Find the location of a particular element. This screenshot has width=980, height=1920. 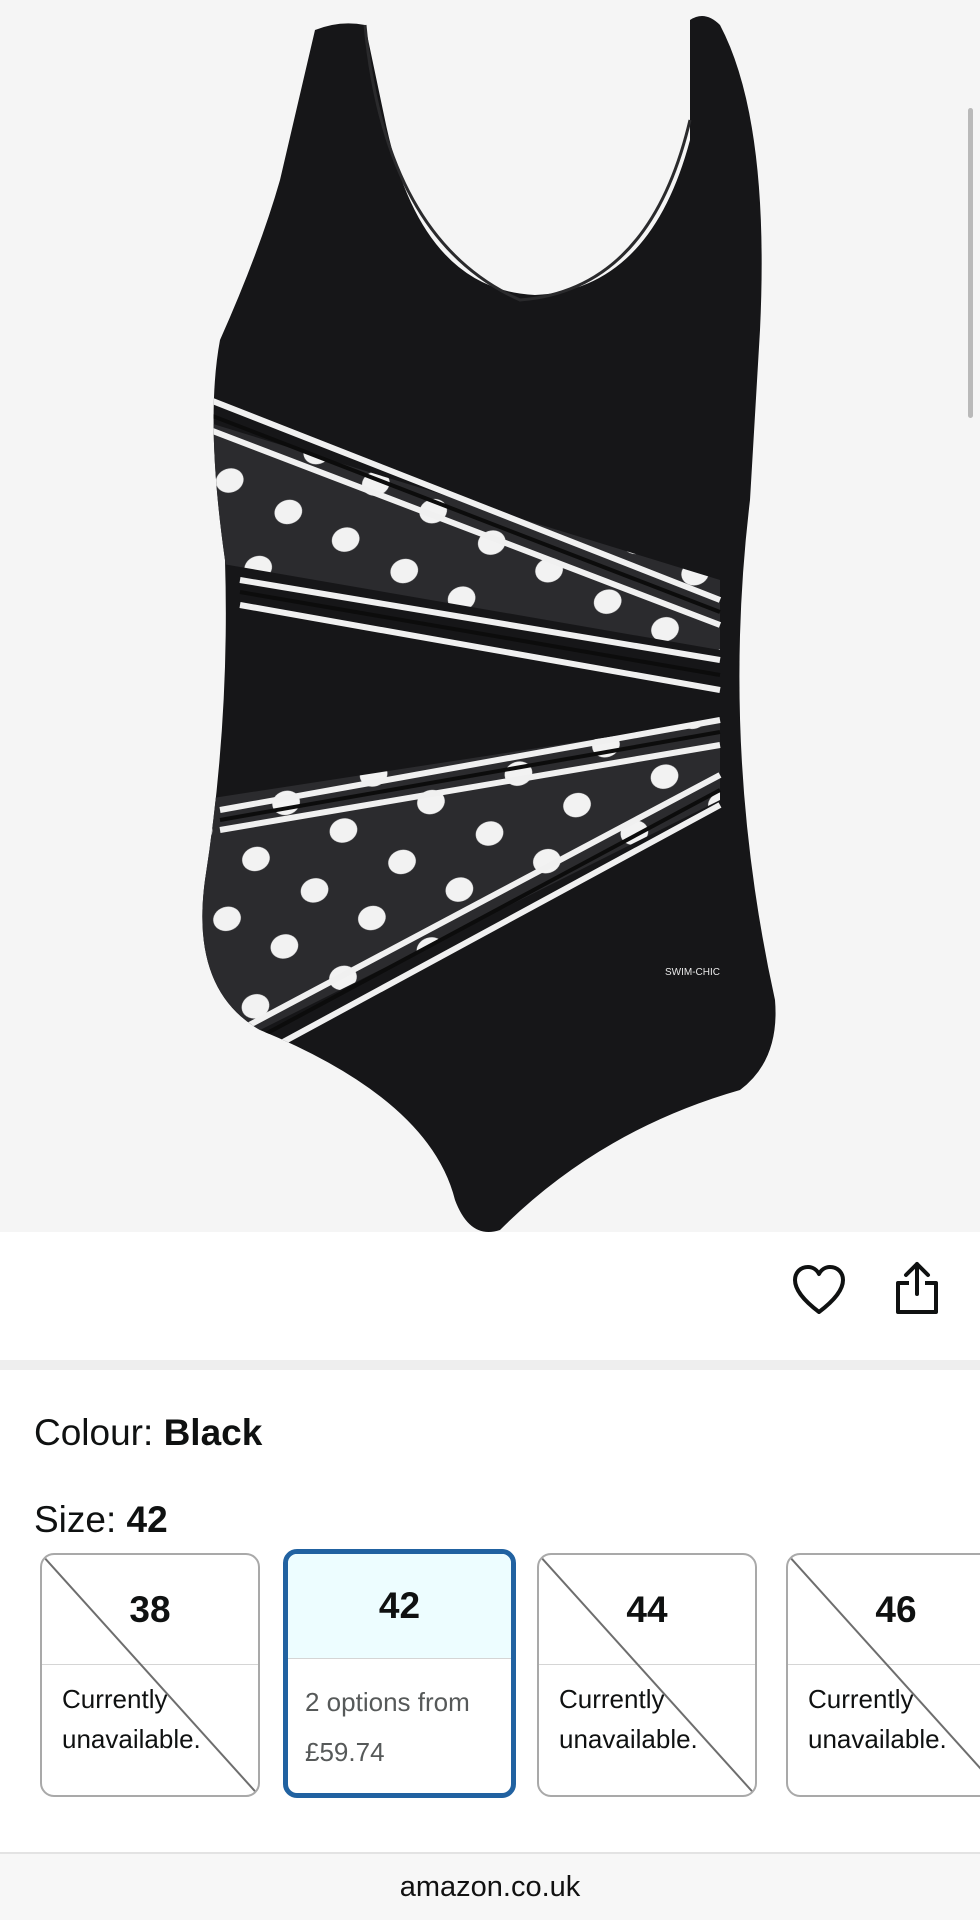

domain-text: amazon.co.uk is located at coordinates (490, 1886).